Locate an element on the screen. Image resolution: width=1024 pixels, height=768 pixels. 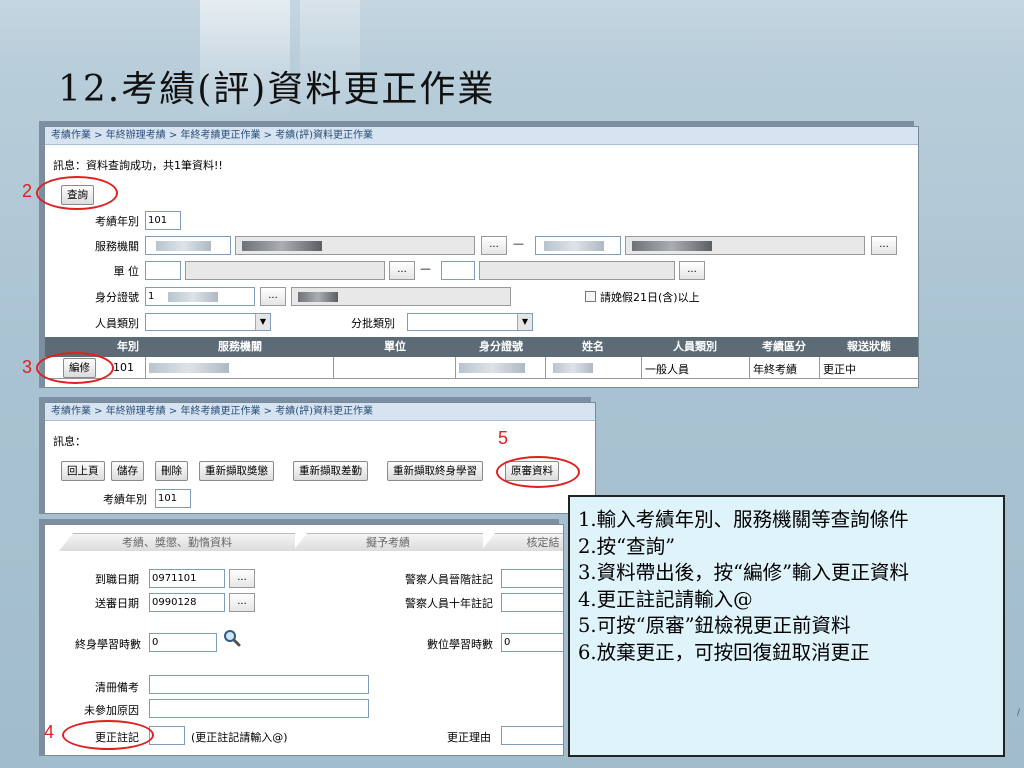
annotation-circle-query is located at coordinates (77, 193).